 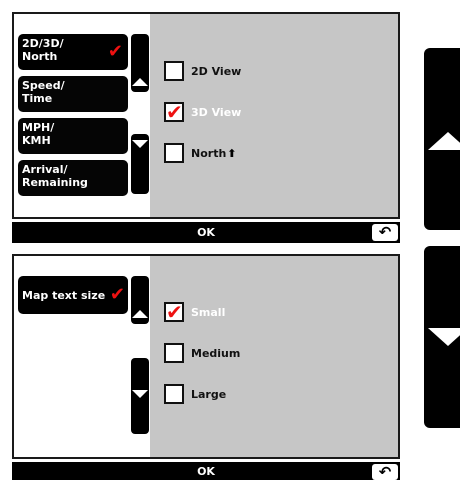 I want to click on menu-item-label: Arrival/ Remaining, so click(x=55, y=176).